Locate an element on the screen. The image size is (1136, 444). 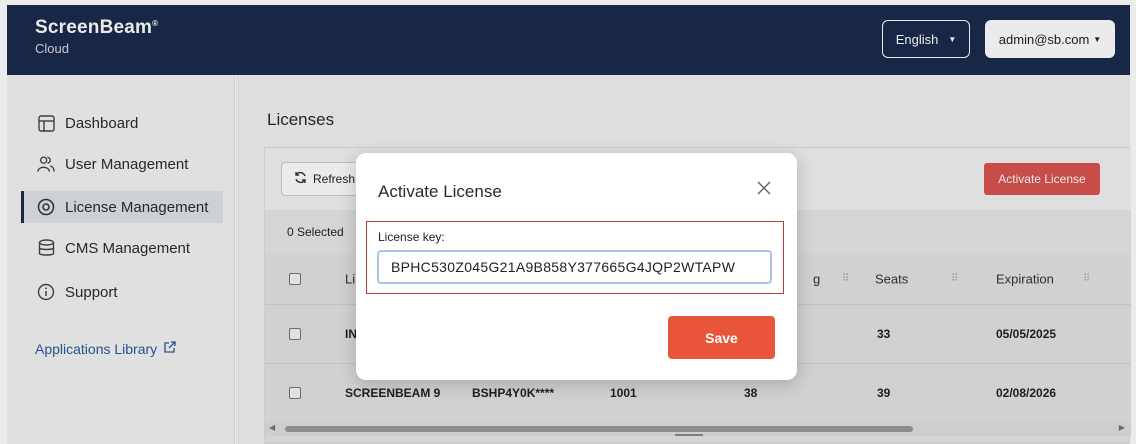
dialog-title: Activate License is located at coordinates (440, 191).